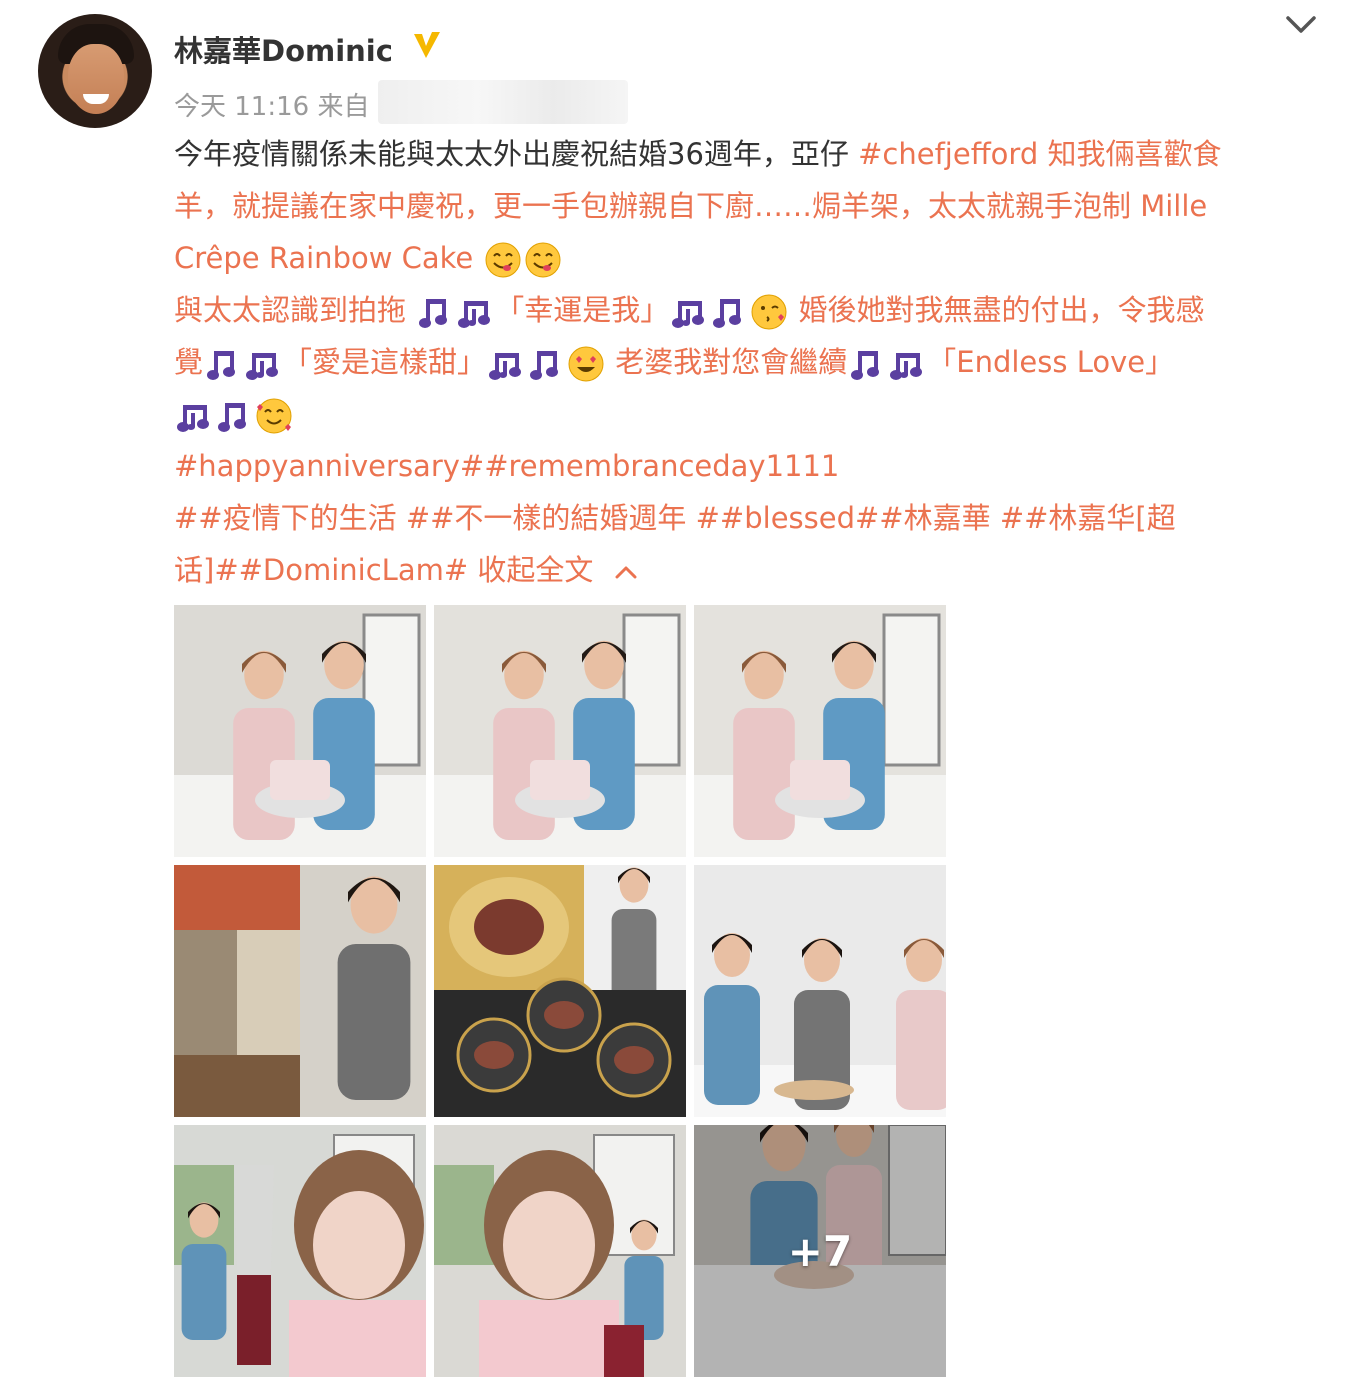 This screenshot has height=1377, width=1360. What do you see at coordinates (769, 312) in the screenshot?
I see `blow-kiss-face-icon` at bounding box center [769, 312].